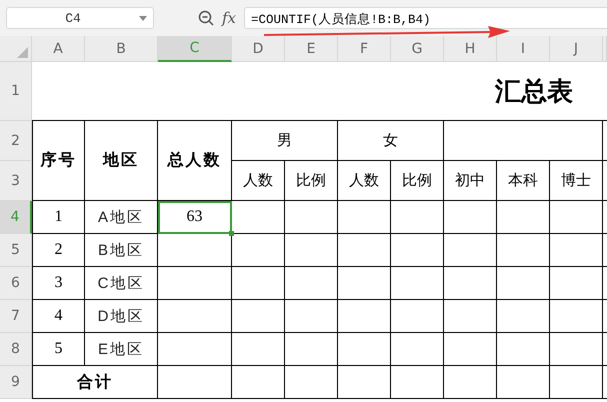 The height and width of the screenshot is (402, 607). Describe the element at coordinates (258, 49) in the screenshot. I see `column-header: D` at that location.